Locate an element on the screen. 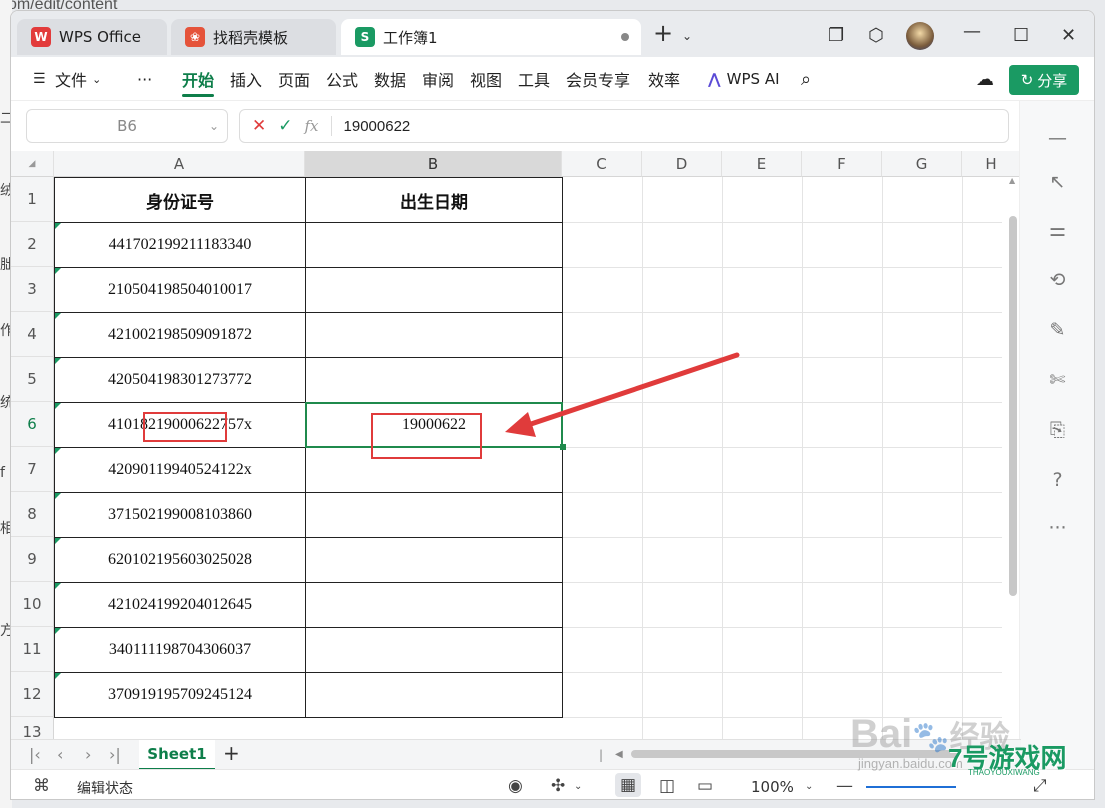 The width and height of the screenshot is (1105, 808). tab-list-chevron-icon: ⌄ is located at coordinates (687, 36).